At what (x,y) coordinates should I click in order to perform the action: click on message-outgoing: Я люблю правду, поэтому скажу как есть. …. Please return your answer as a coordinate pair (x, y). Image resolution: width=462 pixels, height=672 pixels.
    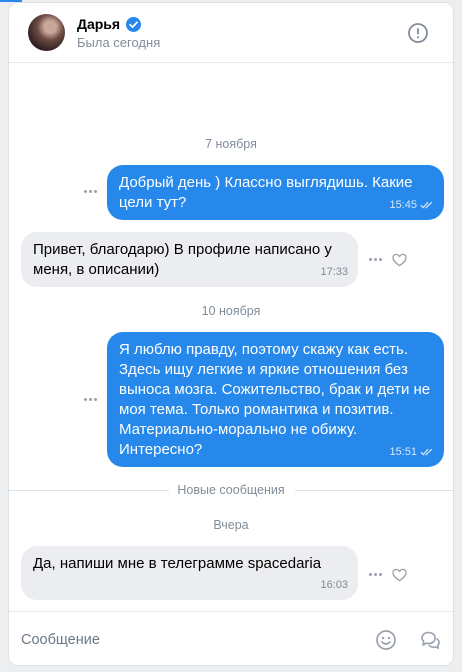
    Looking at the image, I should click on (275, 399).